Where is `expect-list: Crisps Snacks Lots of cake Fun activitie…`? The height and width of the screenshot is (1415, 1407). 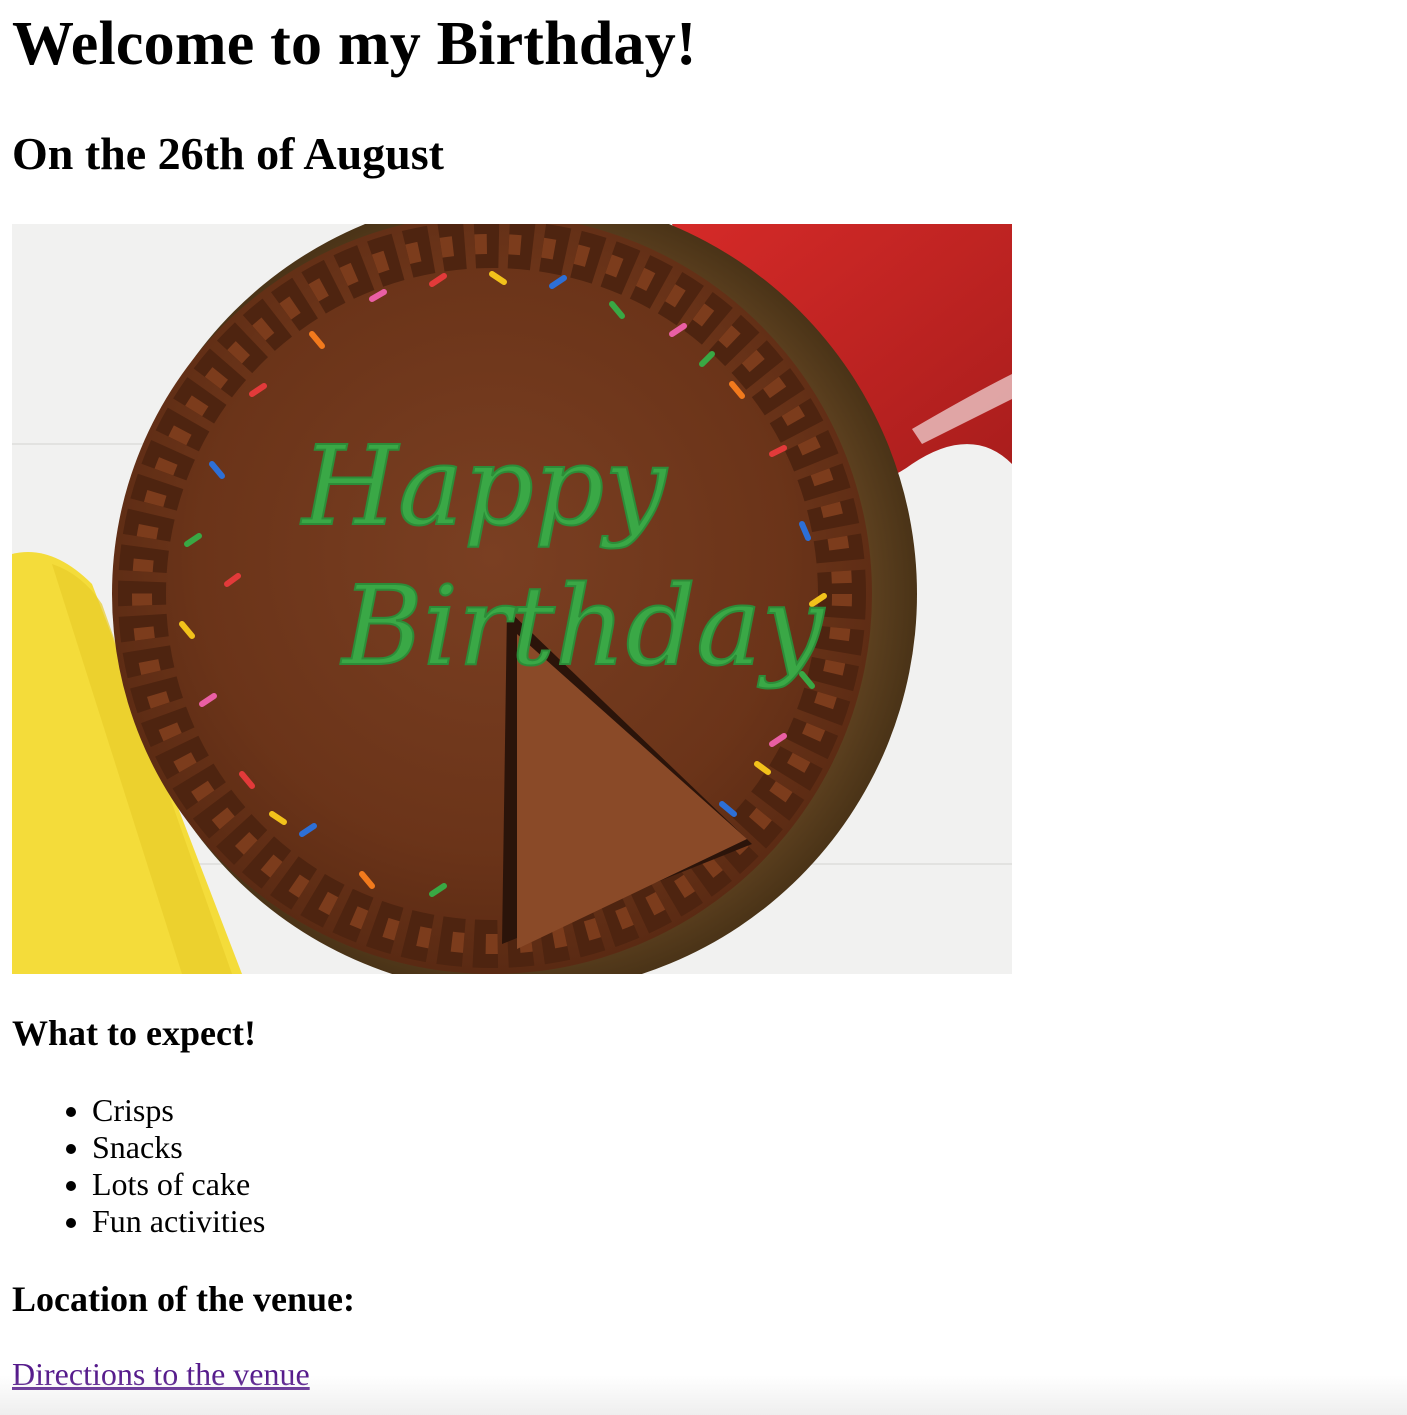 expect-list: Crisps Snacks Lots of cake Fun activitie… is located at coordinates (702, 1166).